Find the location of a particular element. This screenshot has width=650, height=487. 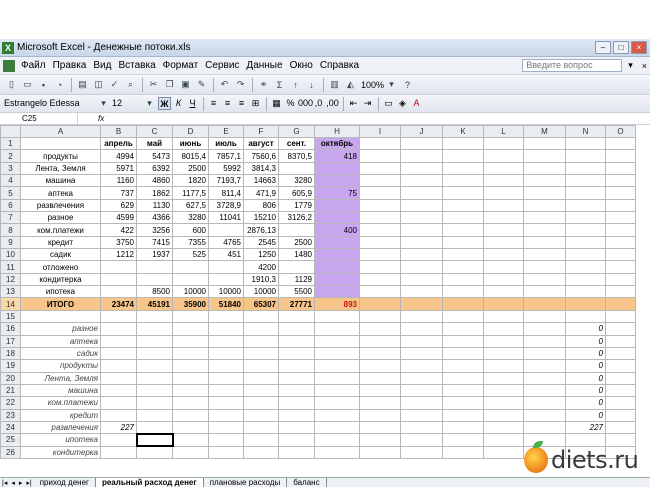

research-icon: ⌕ is located at coordinates (130, 85).